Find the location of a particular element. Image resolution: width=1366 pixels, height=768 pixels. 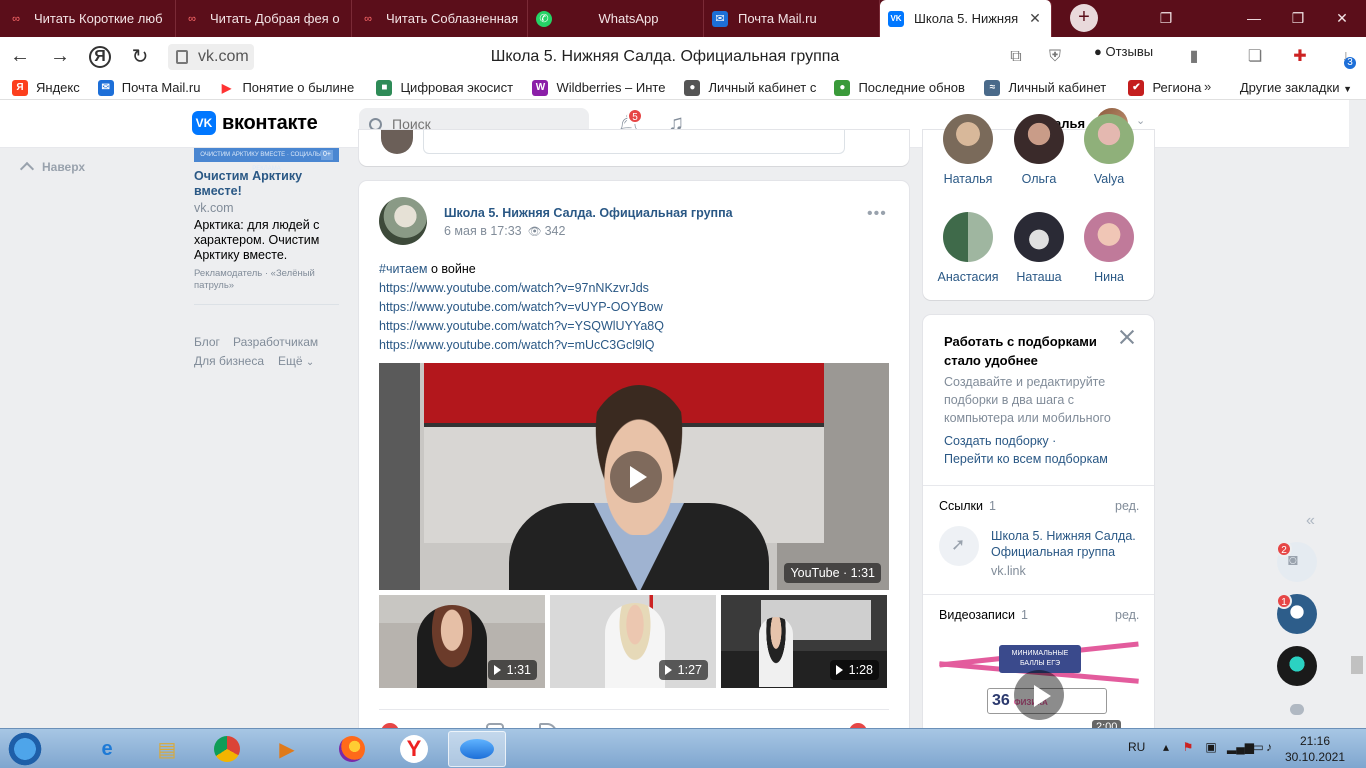

post-hashtag: #читаем is located at coordinates (403, 269).